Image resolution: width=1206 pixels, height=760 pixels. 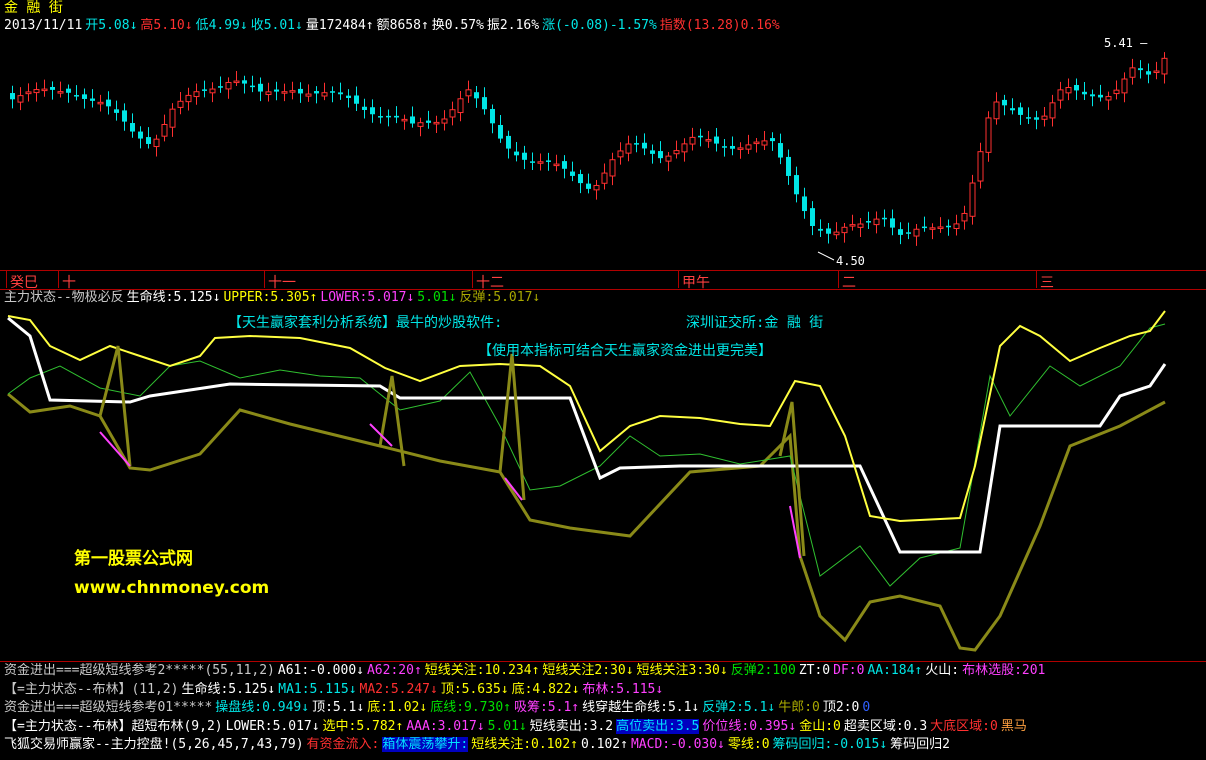 What do you see at coordinates (282, 283) in the screenshot?
I see `date-label: 十一` at bounding box center [282, 283].